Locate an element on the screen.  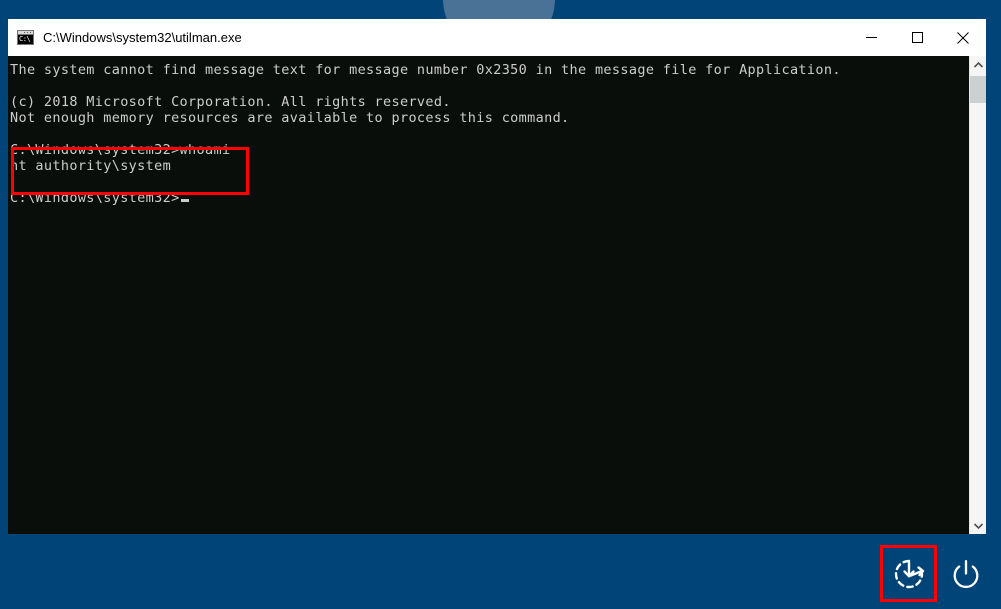
login-corner-buttons is located at coordinates (937, 573).